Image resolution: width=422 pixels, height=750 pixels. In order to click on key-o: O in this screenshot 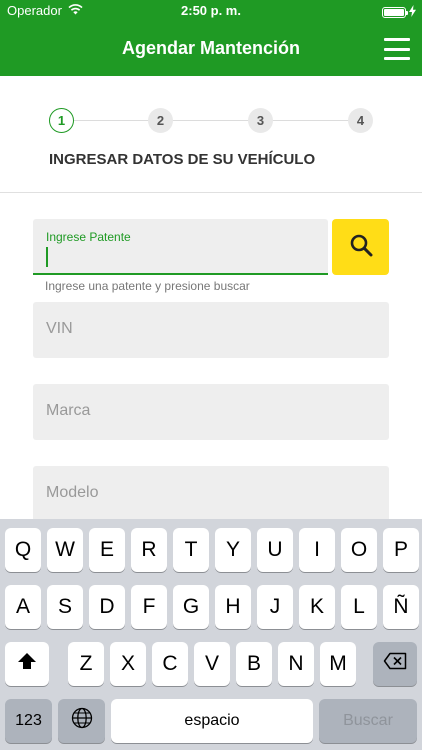, I will do `click(359, 550)`.